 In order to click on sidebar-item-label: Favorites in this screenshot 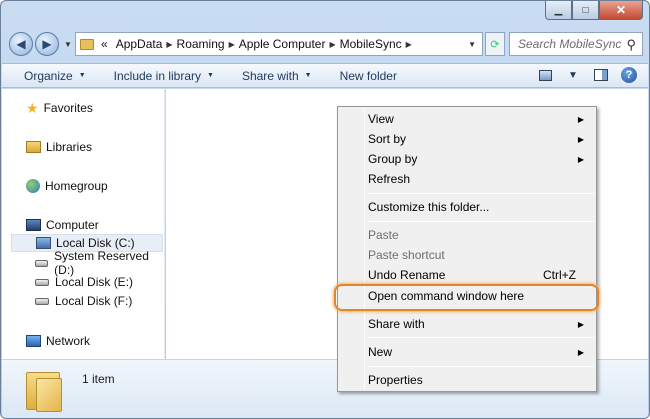, I will do `click(68, 108)`.